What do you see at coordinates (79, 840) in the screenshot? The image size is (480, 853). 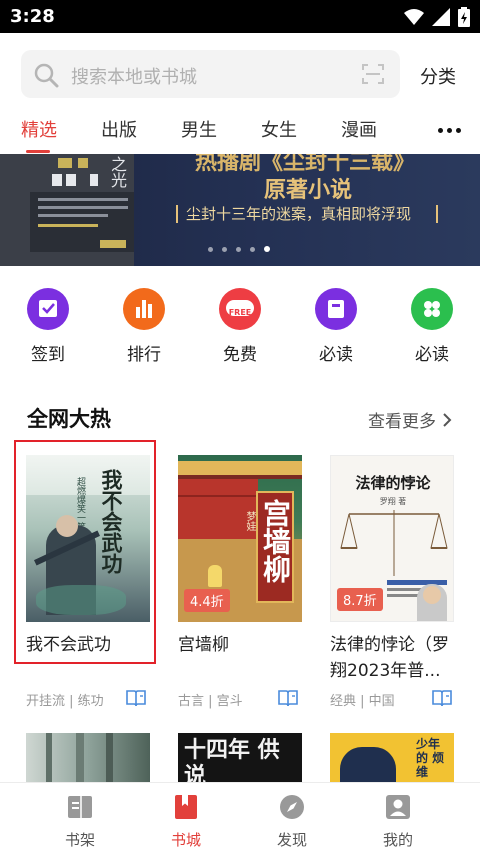 I see `nav-label: 书架` at bounding box center [79, 840].